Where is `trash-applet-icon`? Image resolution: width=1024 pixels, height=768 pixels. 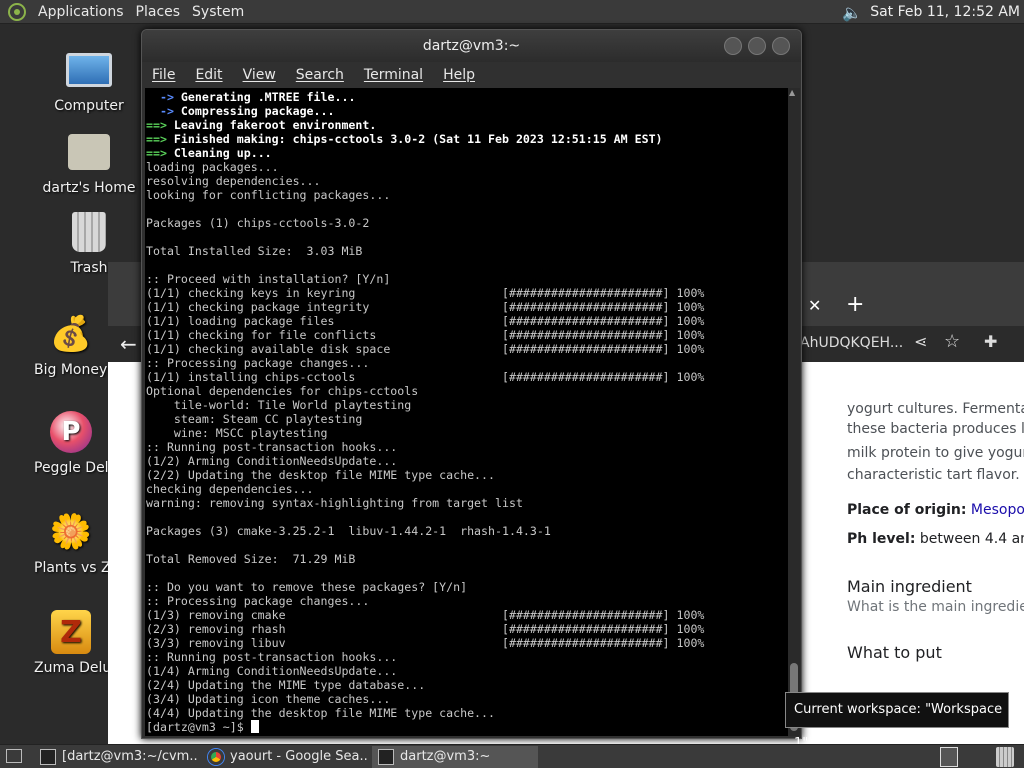 trash-applet-icon is located at coordinates (1005, 757).